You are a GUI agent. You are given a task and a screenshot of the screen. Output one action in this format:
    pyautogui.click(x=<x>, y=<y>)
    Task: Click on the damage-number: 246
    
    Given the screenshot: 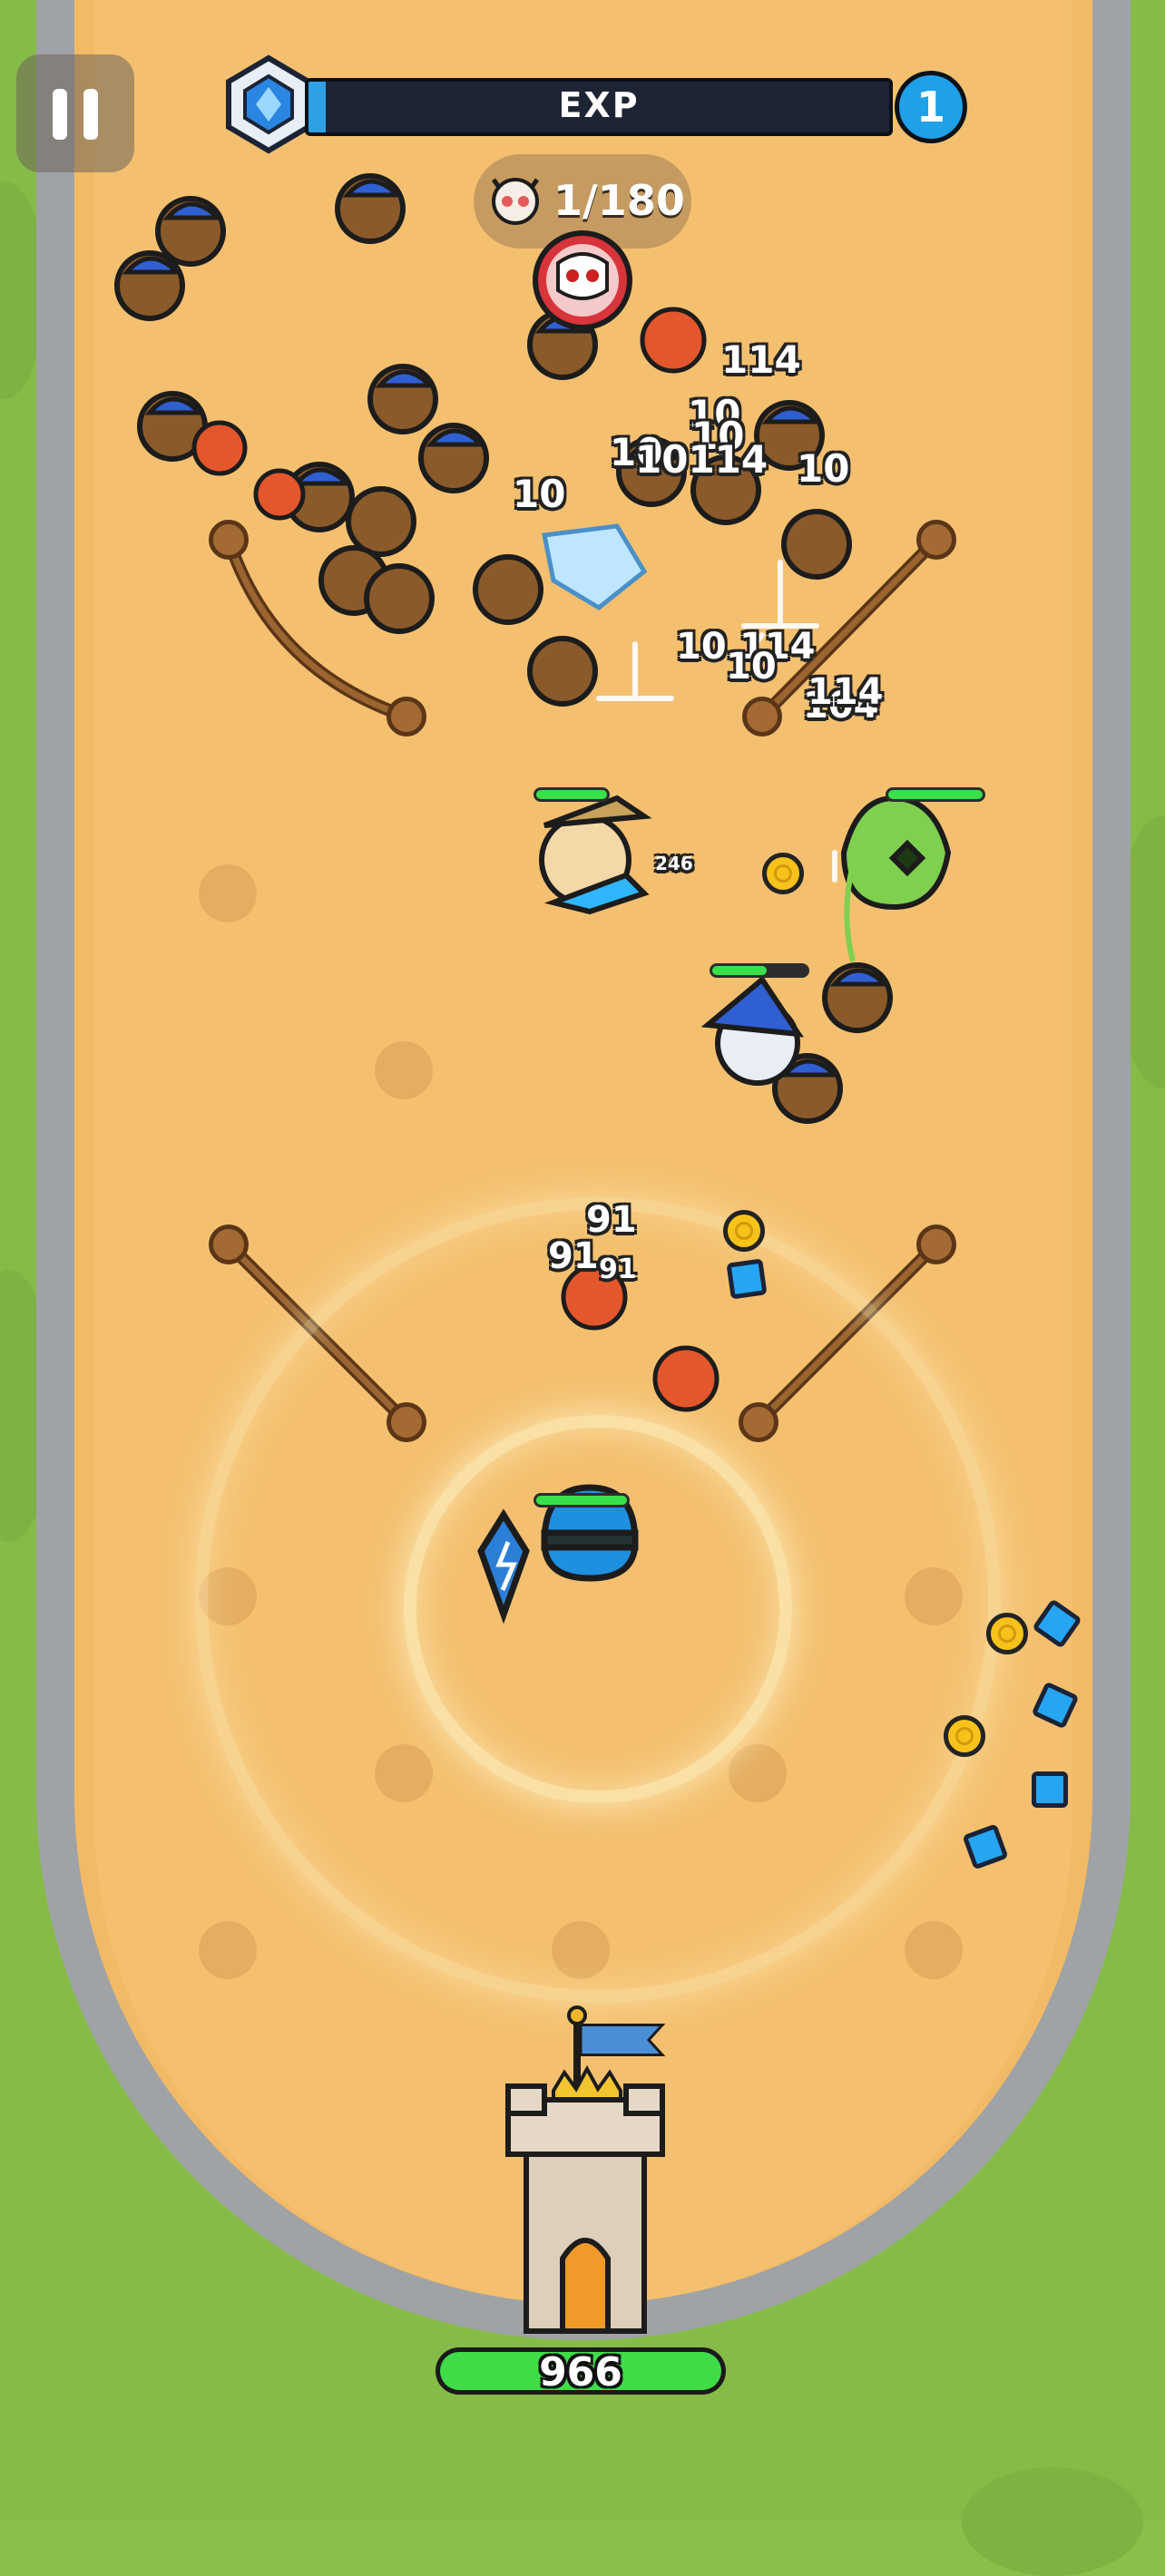 What is the action you would take?
    pyautogui.click(x=674, y=863)
    